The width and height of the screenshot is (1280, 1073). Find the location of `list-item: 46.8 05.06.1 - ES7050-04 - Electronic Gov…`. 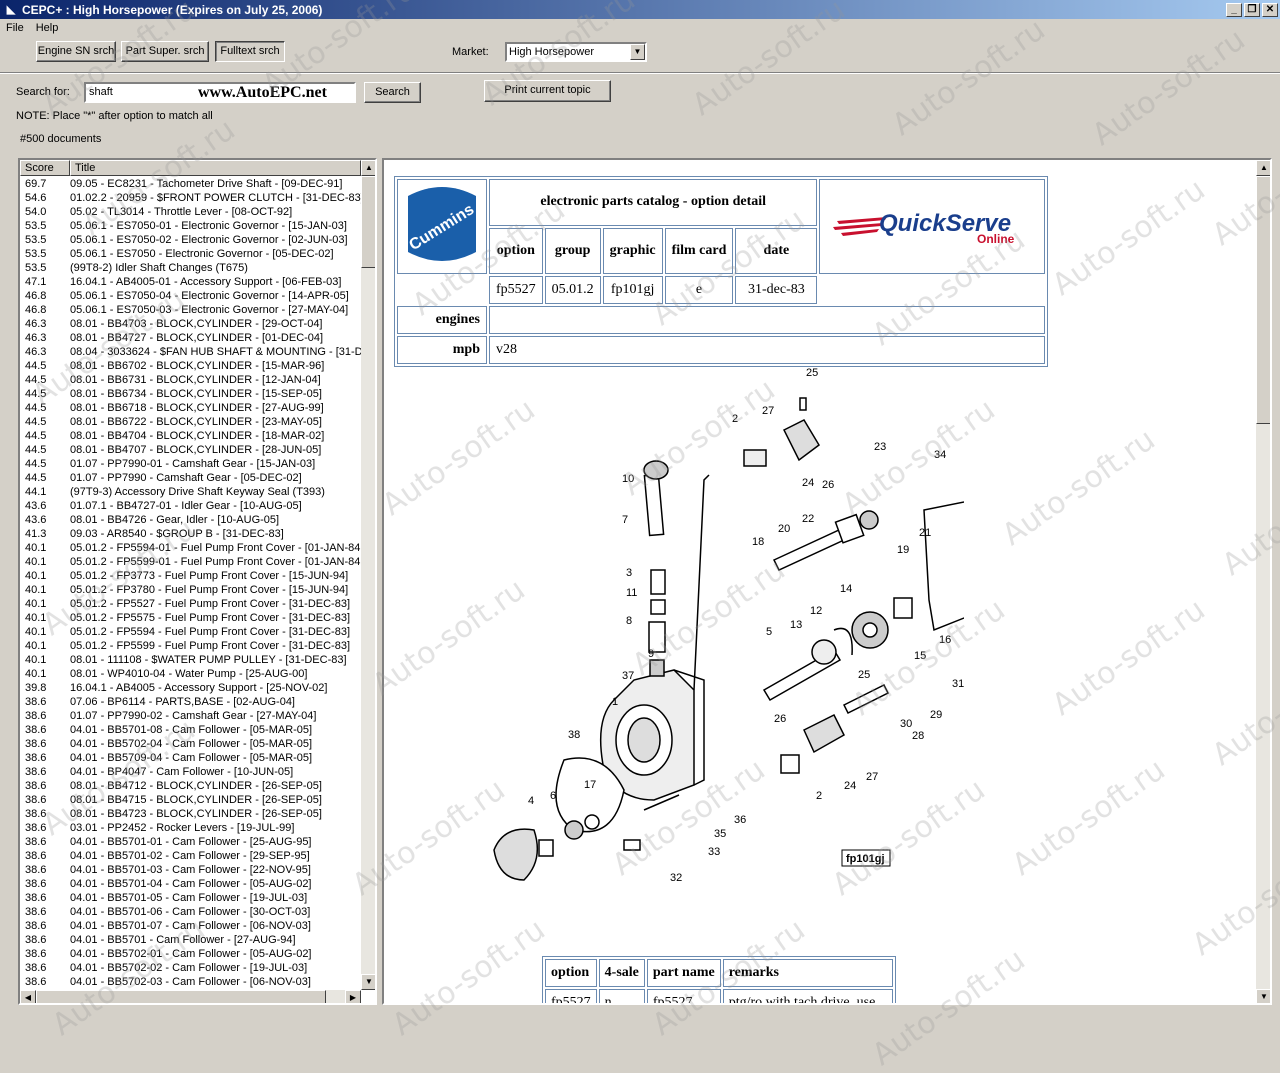

list-item: 46.8 05.06.1 - ES7050-04 - Electronic Gov… is located at coordinates (190, 296).